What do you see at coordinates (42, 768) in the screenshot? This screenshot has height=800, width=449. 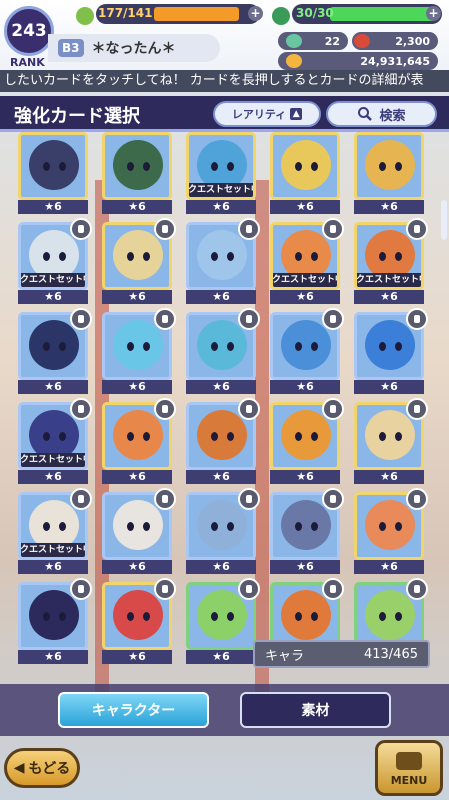 I see `back-button: ◀ もどる` at bounding box center [42, 768].